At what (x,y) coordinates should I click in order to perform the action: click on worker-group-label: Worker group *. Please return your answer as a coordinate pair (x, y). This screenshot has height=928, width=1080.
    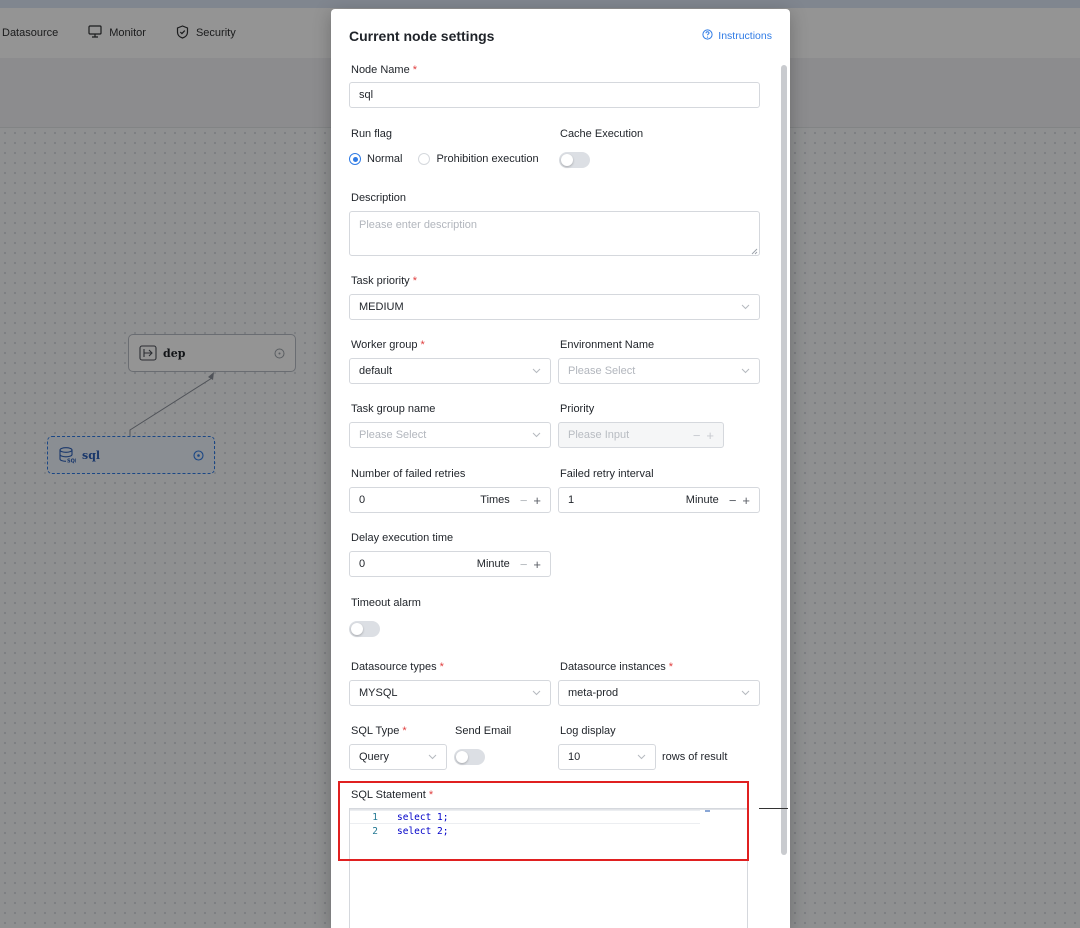
    Looking at the image, I should click on (388, 345).